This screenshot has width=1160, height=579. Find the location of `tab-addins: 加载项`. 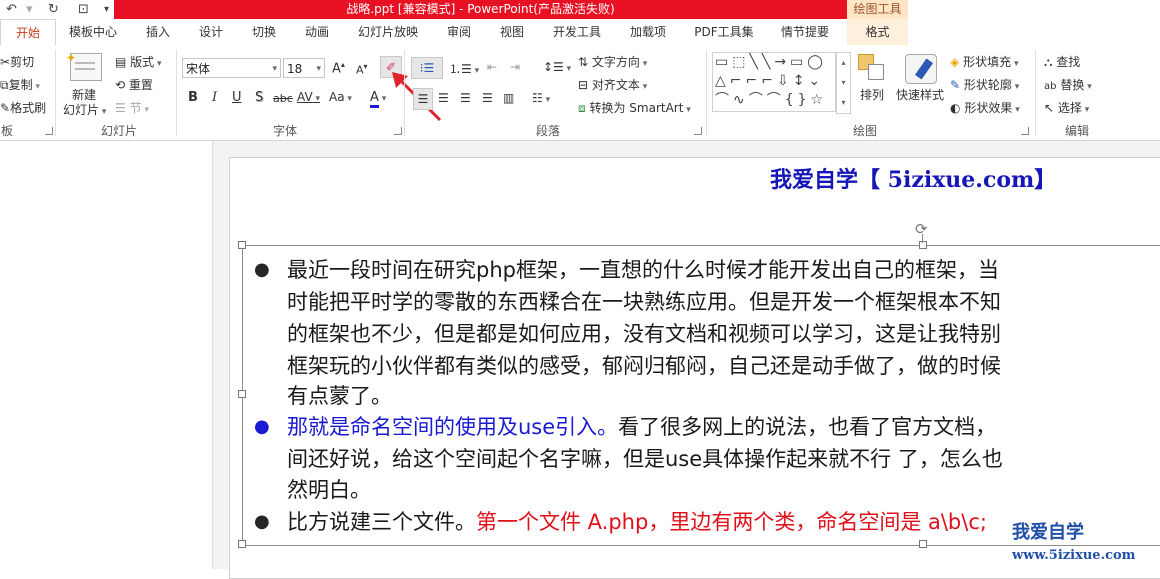

tab-addins: 加载项 is located at coordinates (648, 32).